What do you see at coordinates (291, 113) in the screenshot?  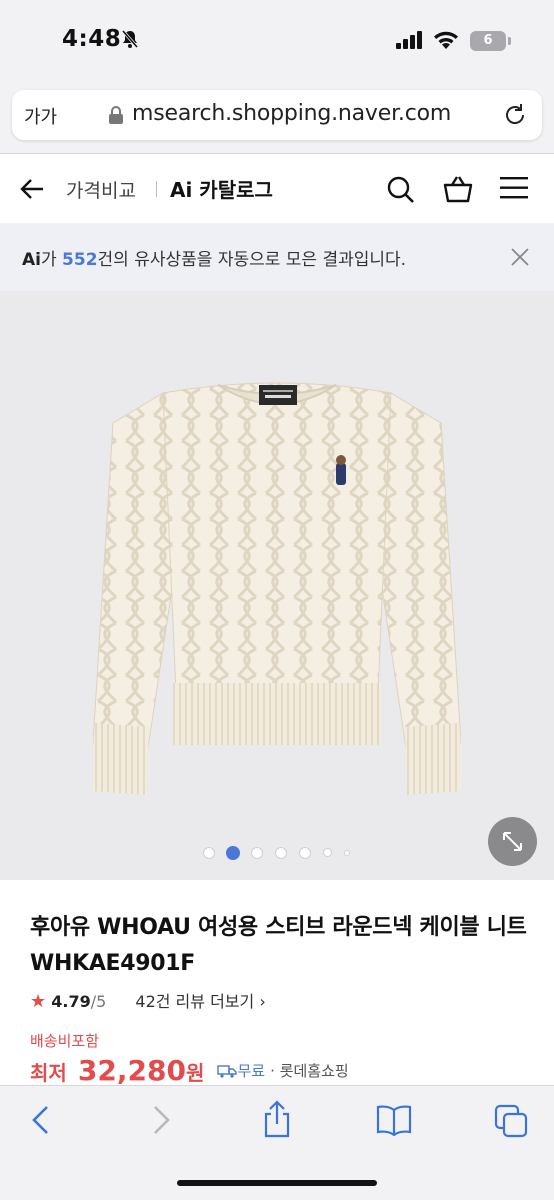 I see `url-text: msearch.shopping.naver.com` at bounding box center [291, 113].